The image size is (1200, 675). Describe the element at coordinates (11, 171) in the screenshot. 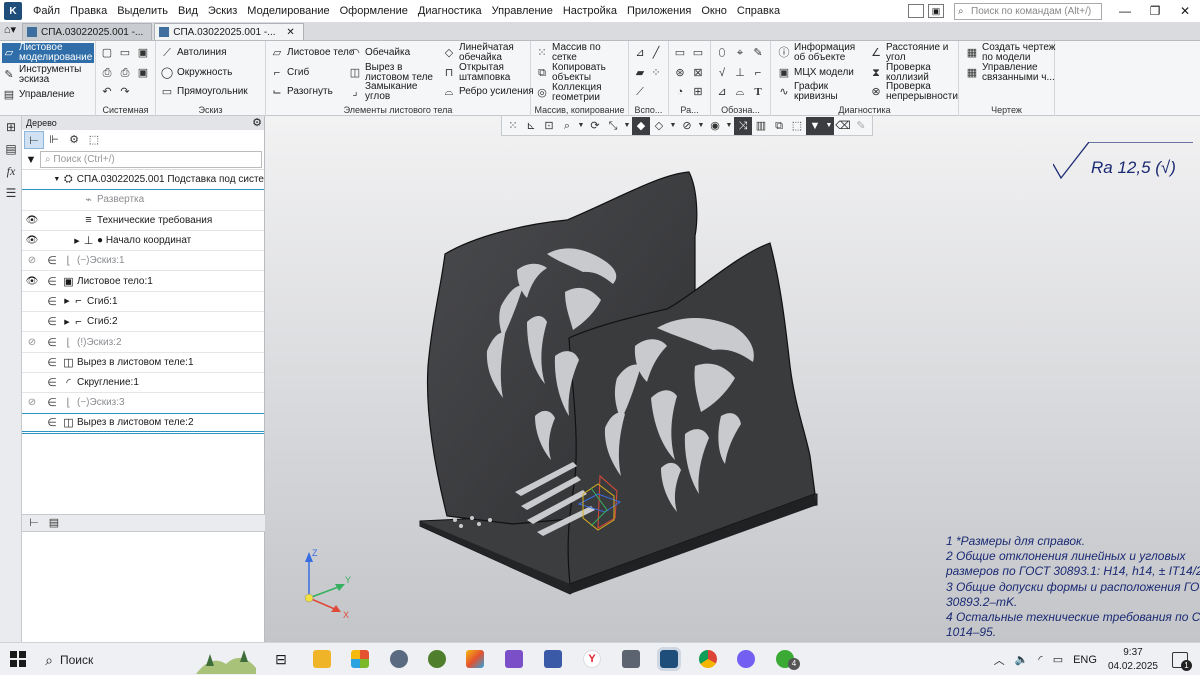

I see `variables-panel-icon: fx` at that location.